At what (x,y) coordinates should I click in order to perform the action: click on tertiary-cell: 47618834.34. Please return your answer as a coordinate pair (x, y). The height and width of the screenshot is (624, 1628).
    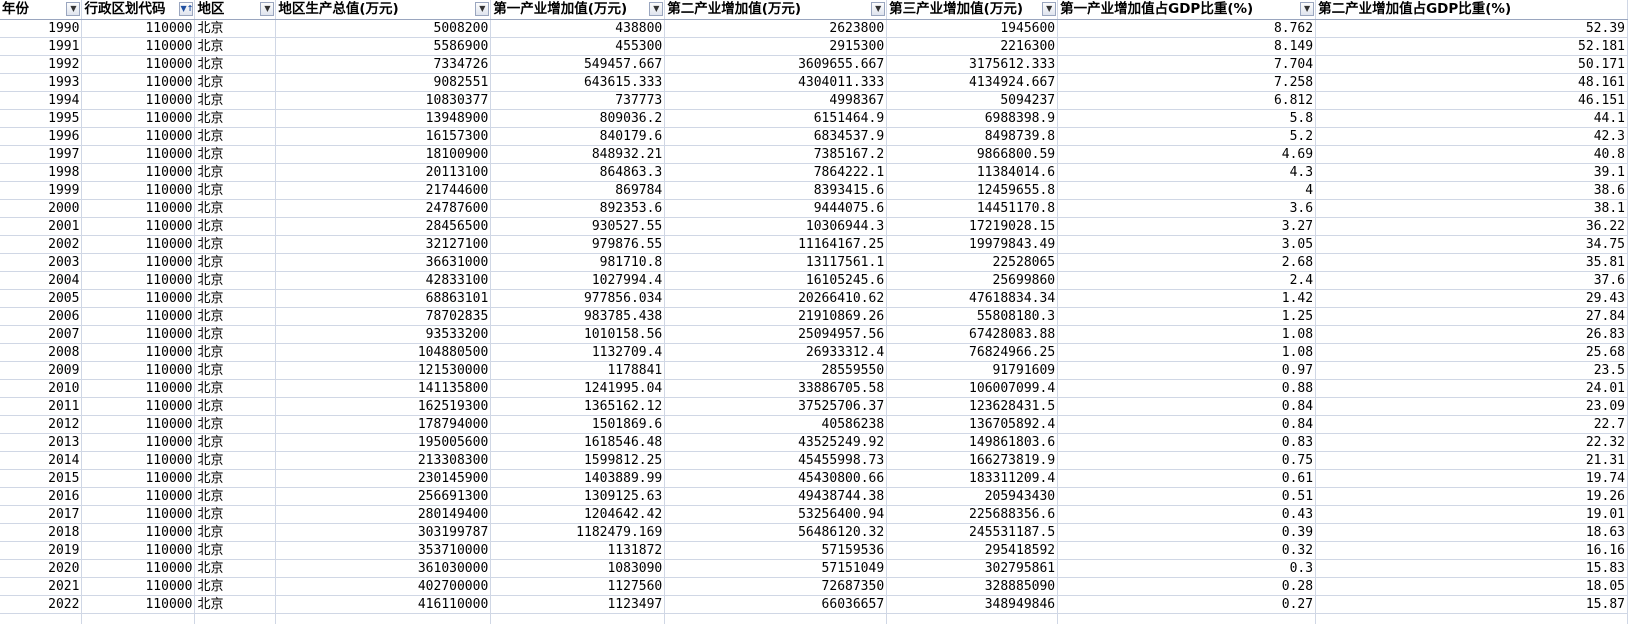
    Looking at the image, I should click on (972, 299).